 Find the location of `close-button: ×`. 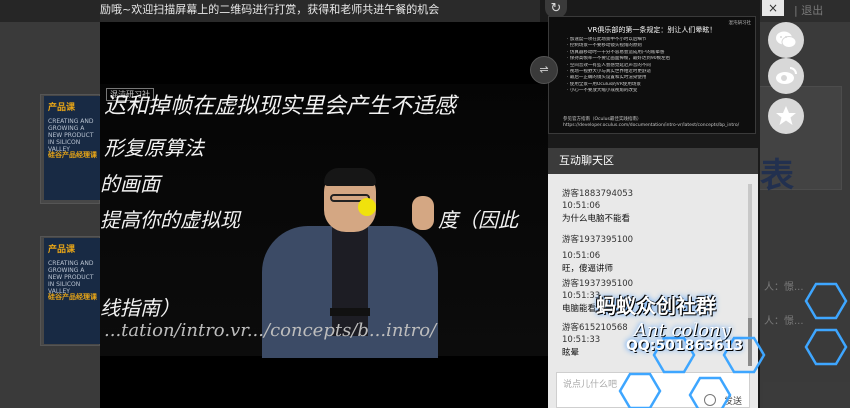

close-button: × is located at coordinates (773, 8).